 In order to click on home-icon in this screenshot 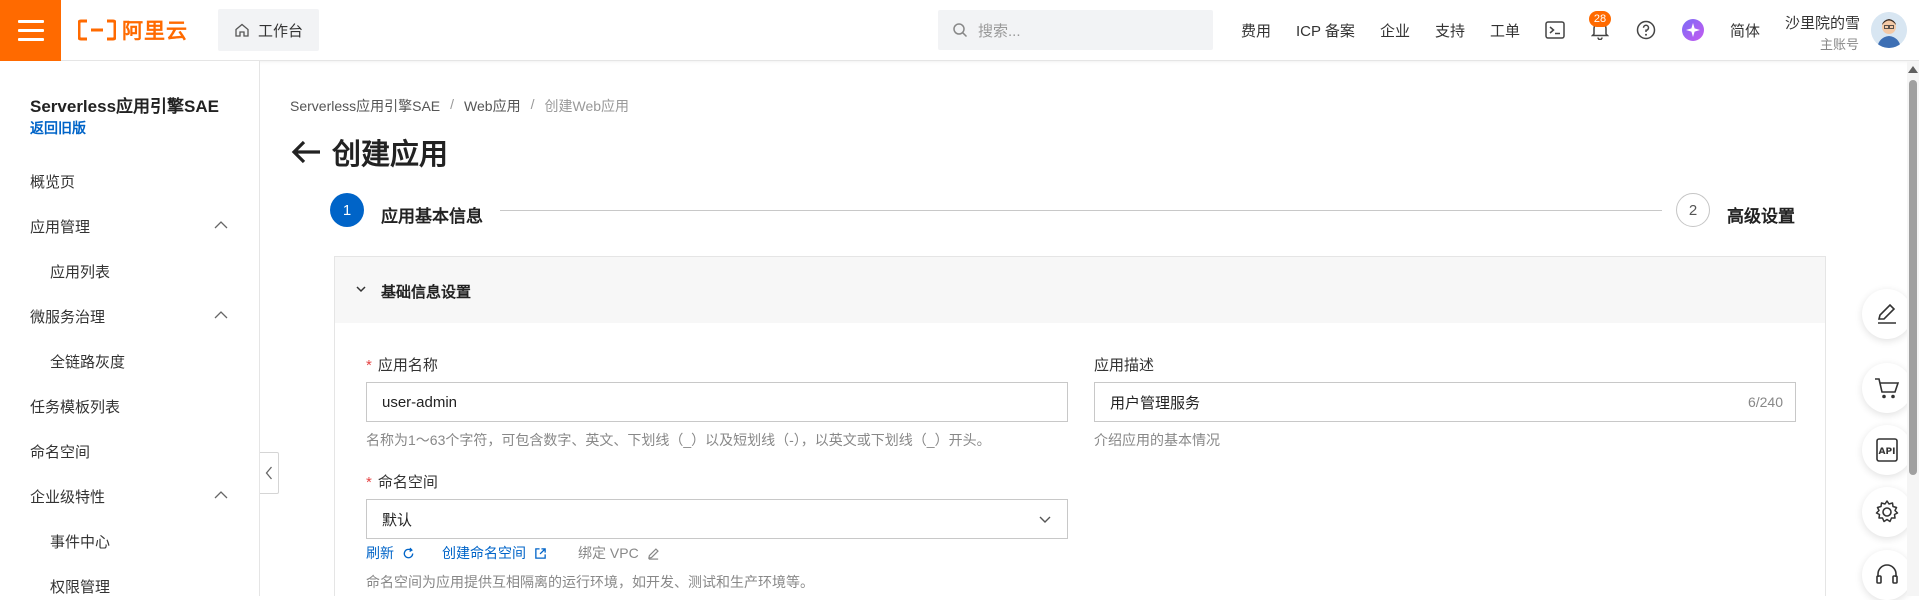, I will do `click(242, 30)`.